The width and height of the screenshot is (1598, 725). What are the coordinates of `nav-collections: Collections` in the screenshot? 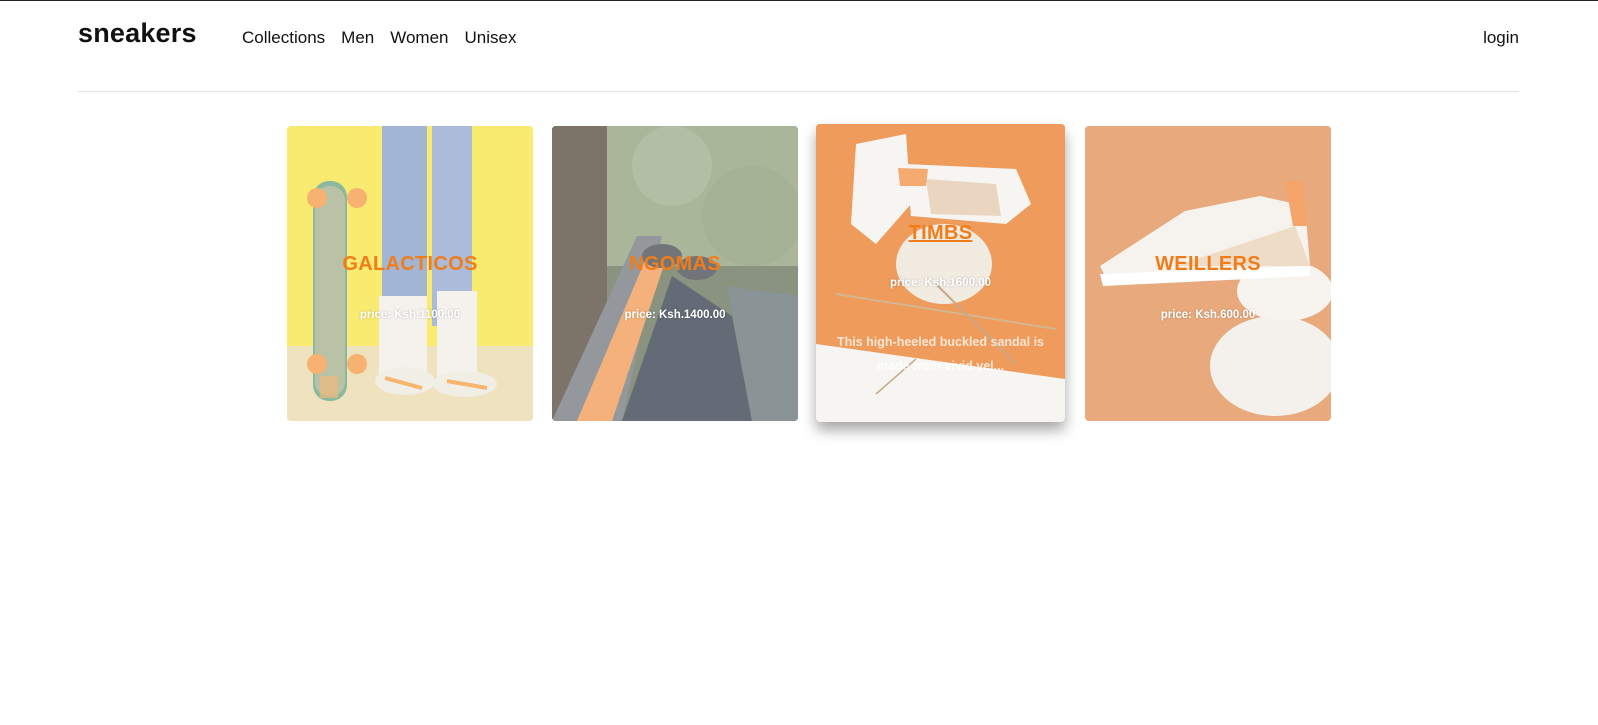 It's located at (283, 38).